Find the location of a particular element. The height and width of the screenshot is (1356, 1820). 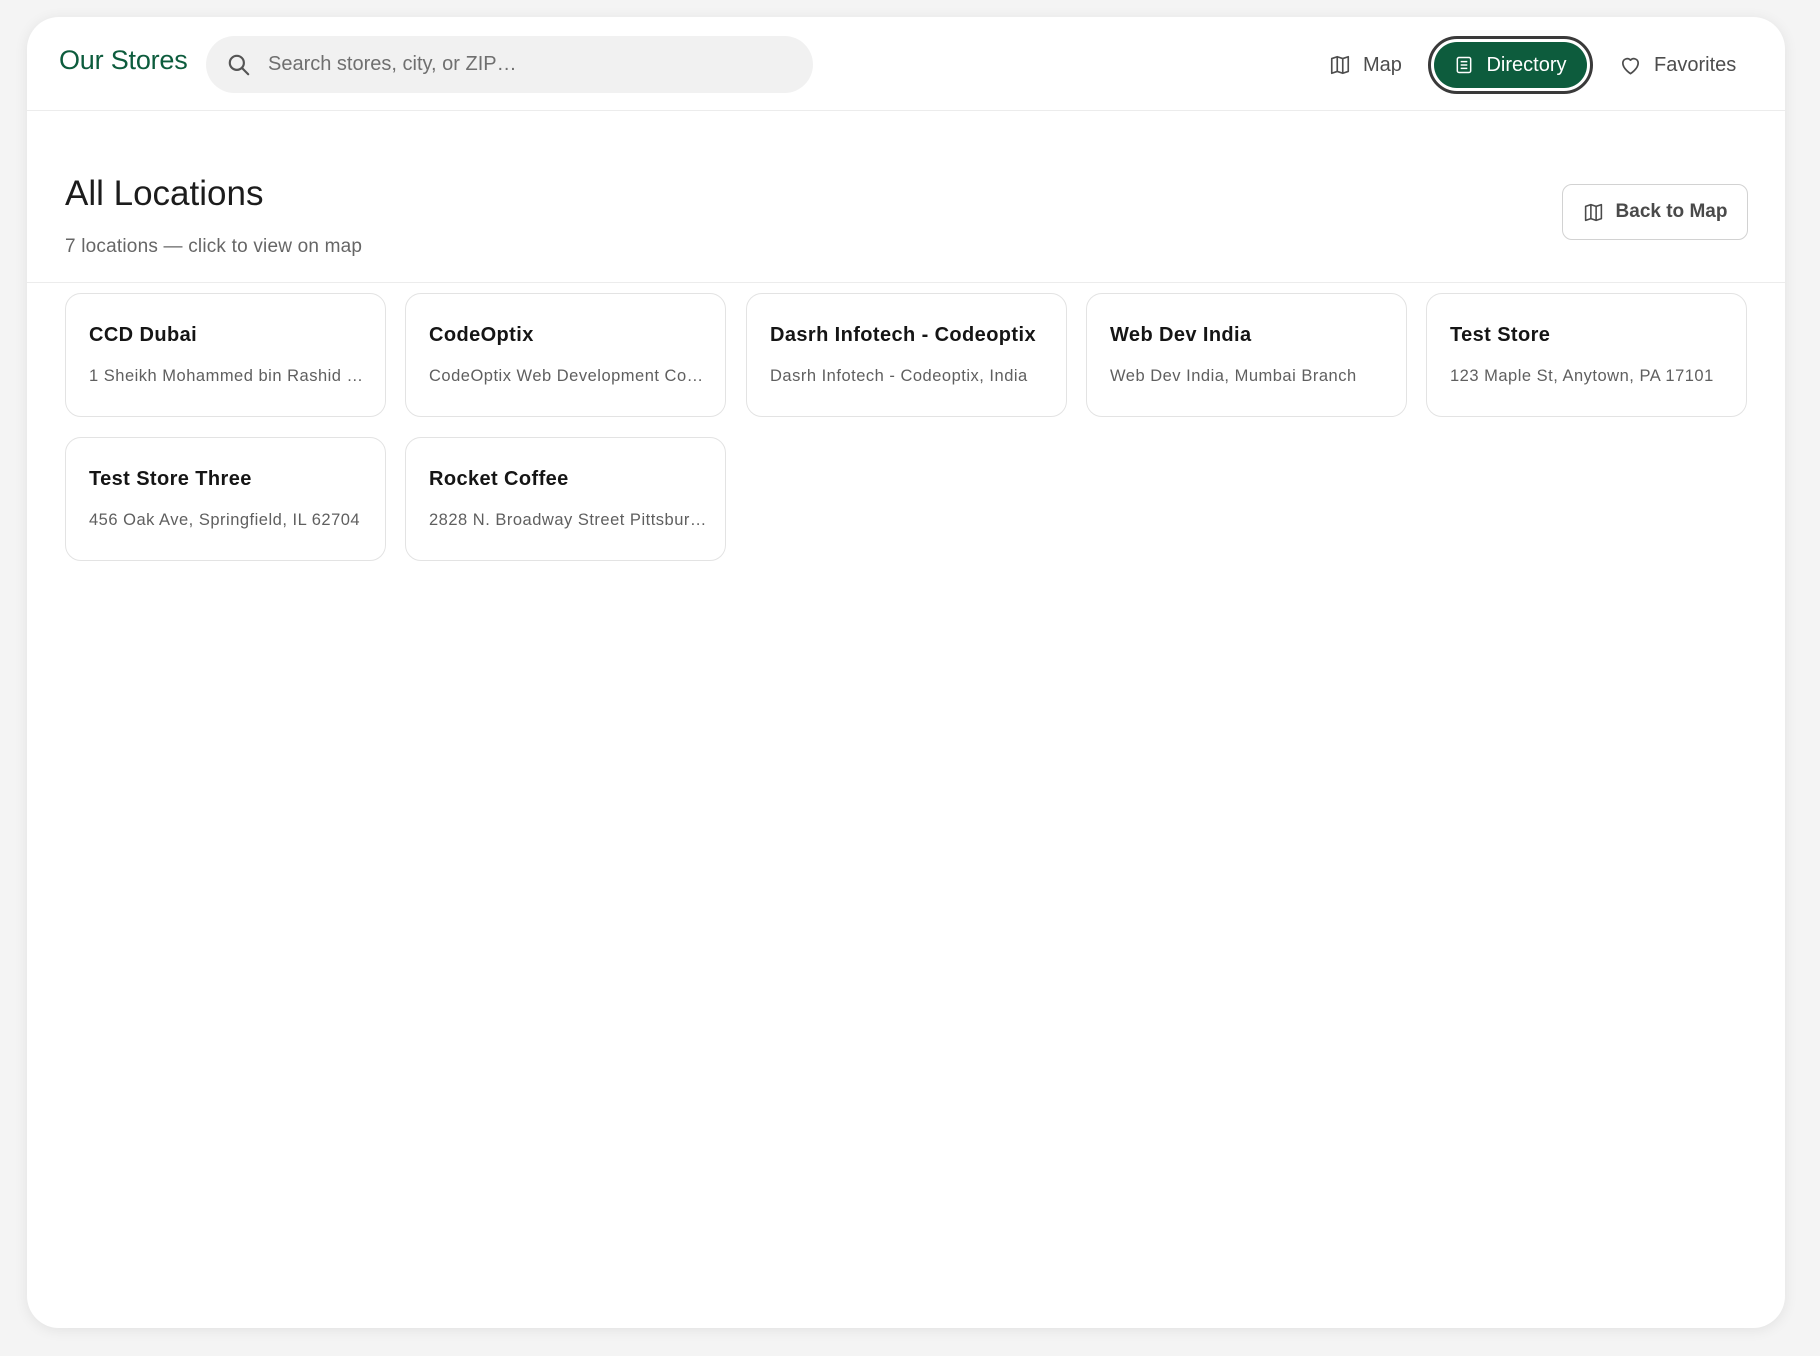

store-address: 1 Sheikh Mohammed bin Rashid Boulevard is located at coordinates (228, 376).